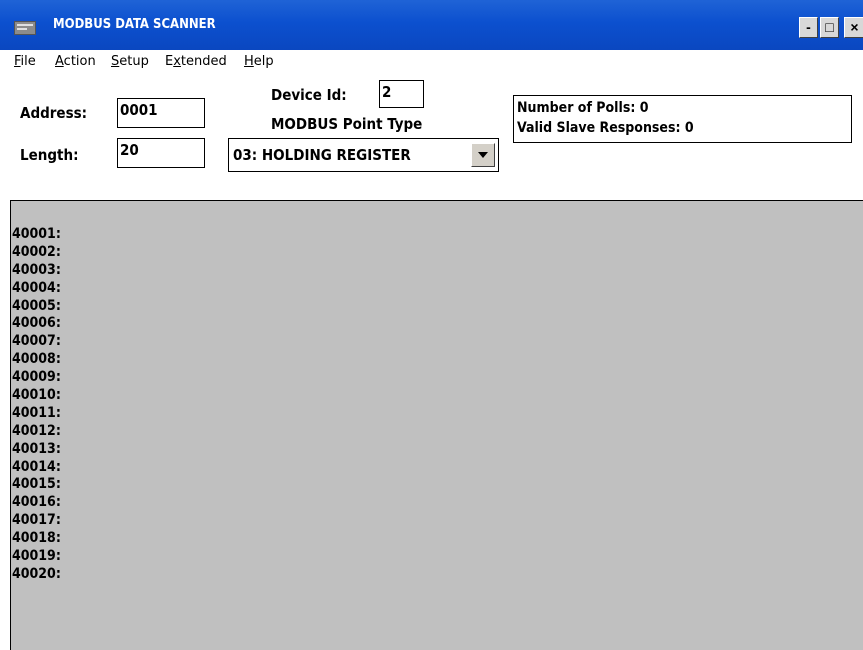 This screenshot has width=863, height=650. What do you see at coordinates (79, 61) in the screenshot?
I see `menu-action-label: ction` at bounding box center [79, 61].